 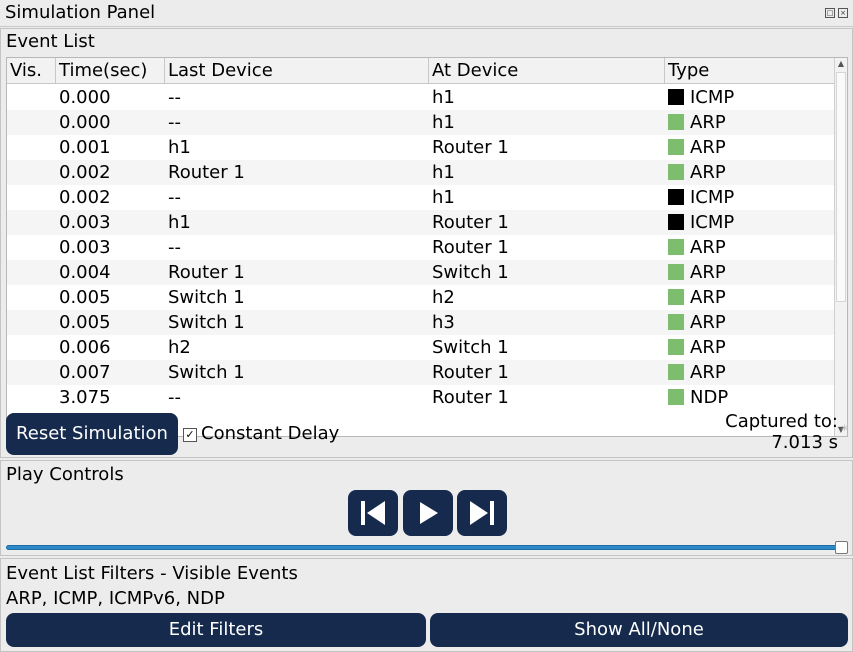 I want to click on table-row: 0.007 Switch 1 Router 1 ARP, so click(x=421, y=372).